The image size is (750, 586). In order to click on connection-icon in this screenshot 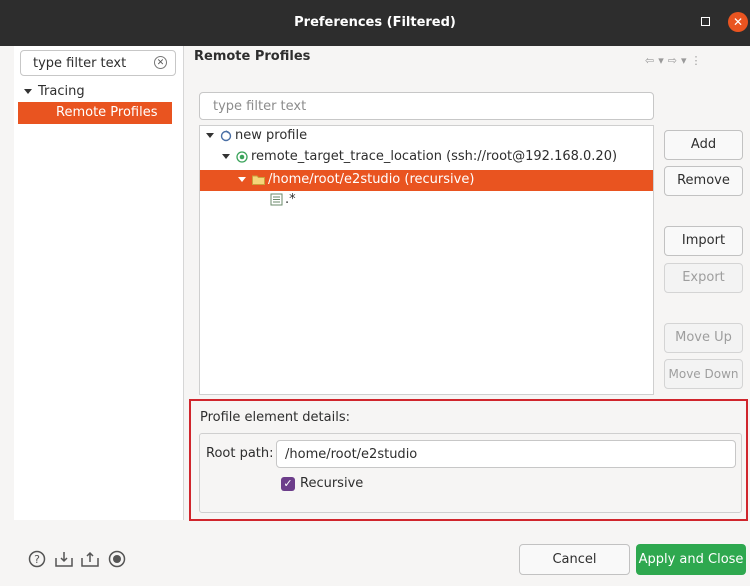, I will do `click(242, 156)`.